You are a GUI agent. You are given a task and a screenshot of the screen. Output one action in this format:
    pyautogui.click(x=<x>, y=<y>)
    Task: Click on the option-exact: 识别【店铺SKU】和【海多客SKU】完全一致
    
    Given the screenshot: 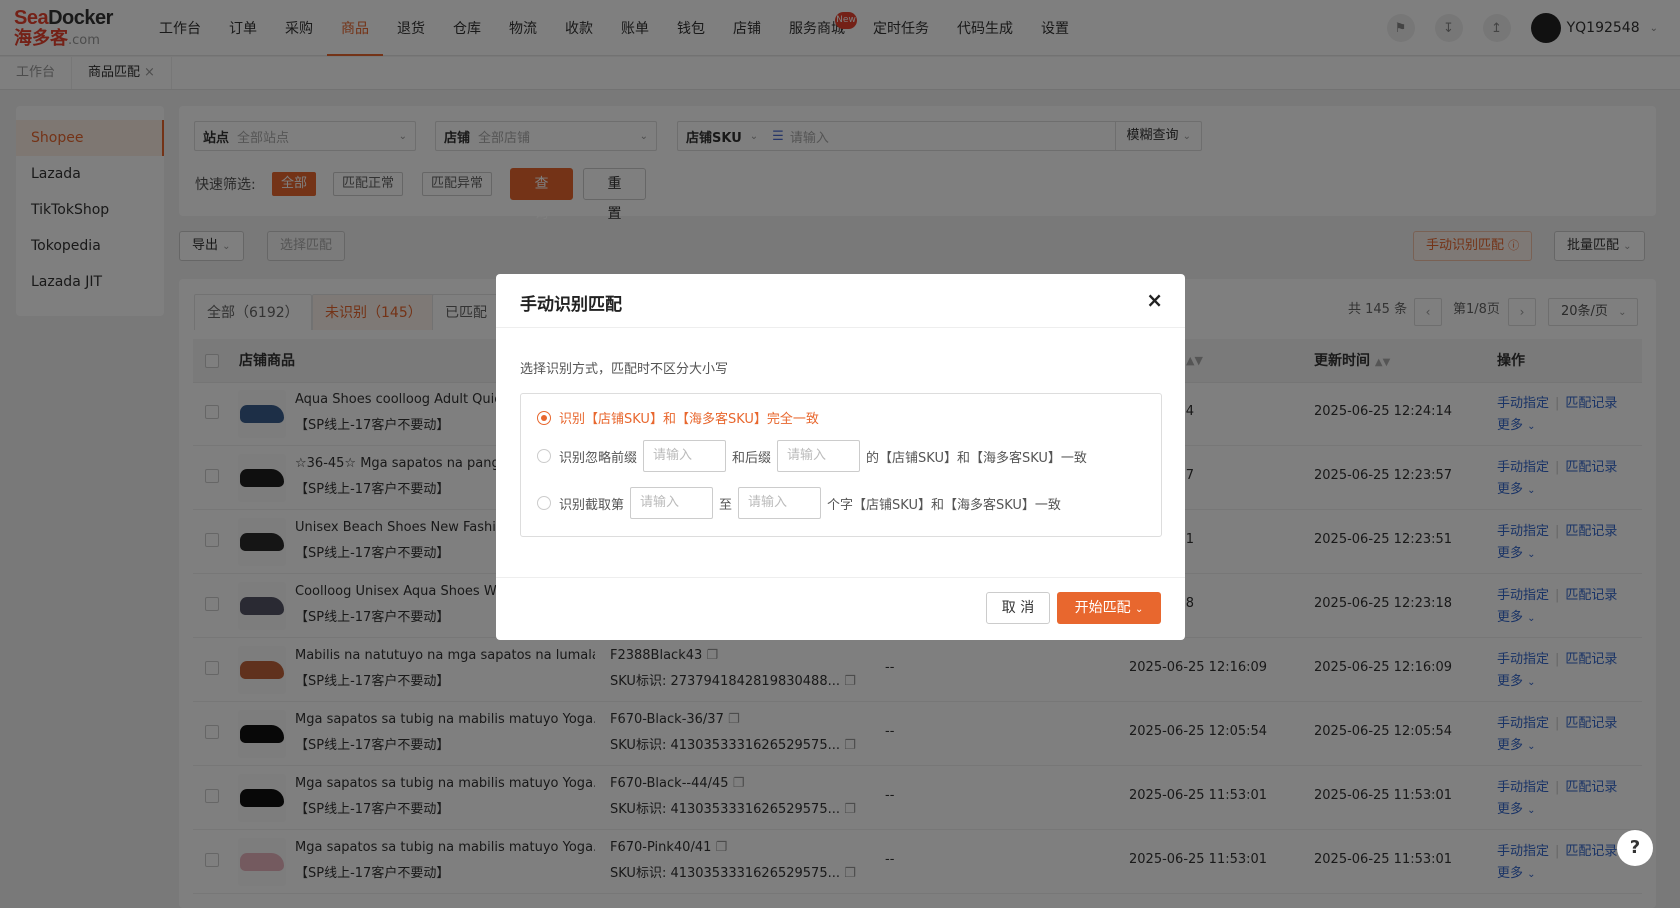 What is the action you would take?
    pyautogui.click(x=678, y=417)
    